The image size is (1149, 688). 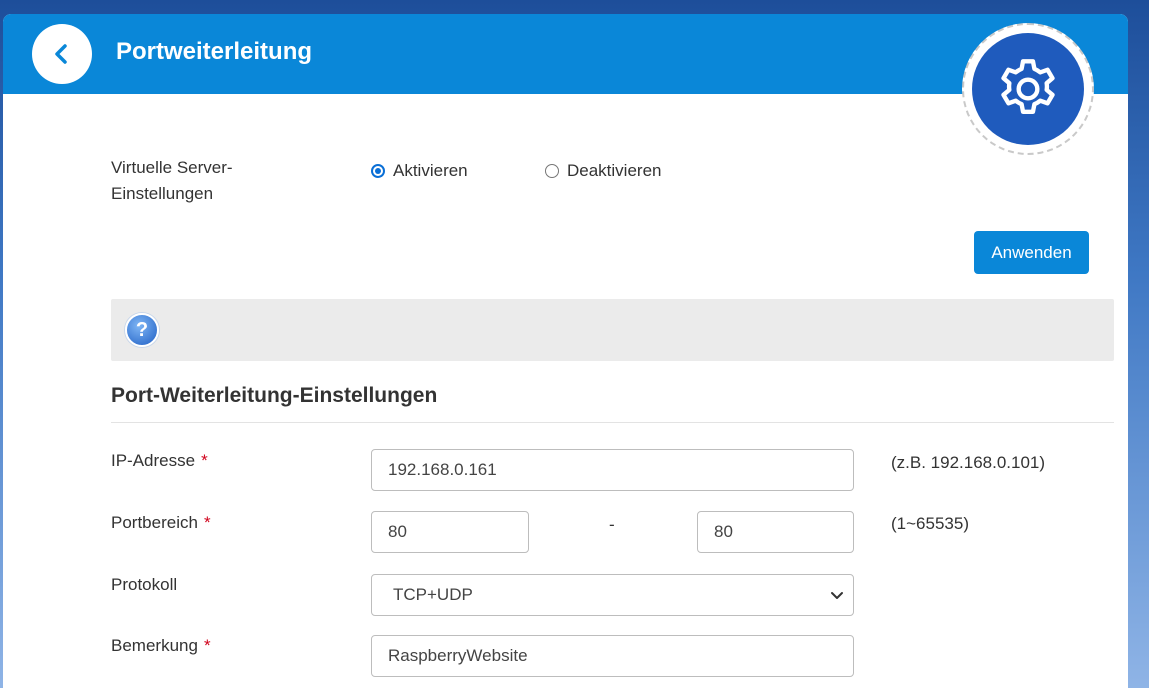 What do you see at coordinates (397, 531) in the screenshot?
I see `port-from-value: 80` at bounding box center [397, 531].